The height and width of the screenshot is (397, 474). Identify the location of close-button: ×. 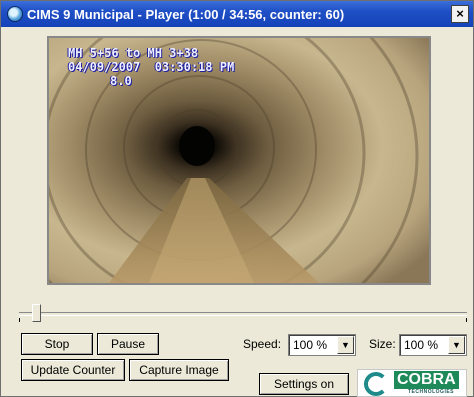
(460, 14).